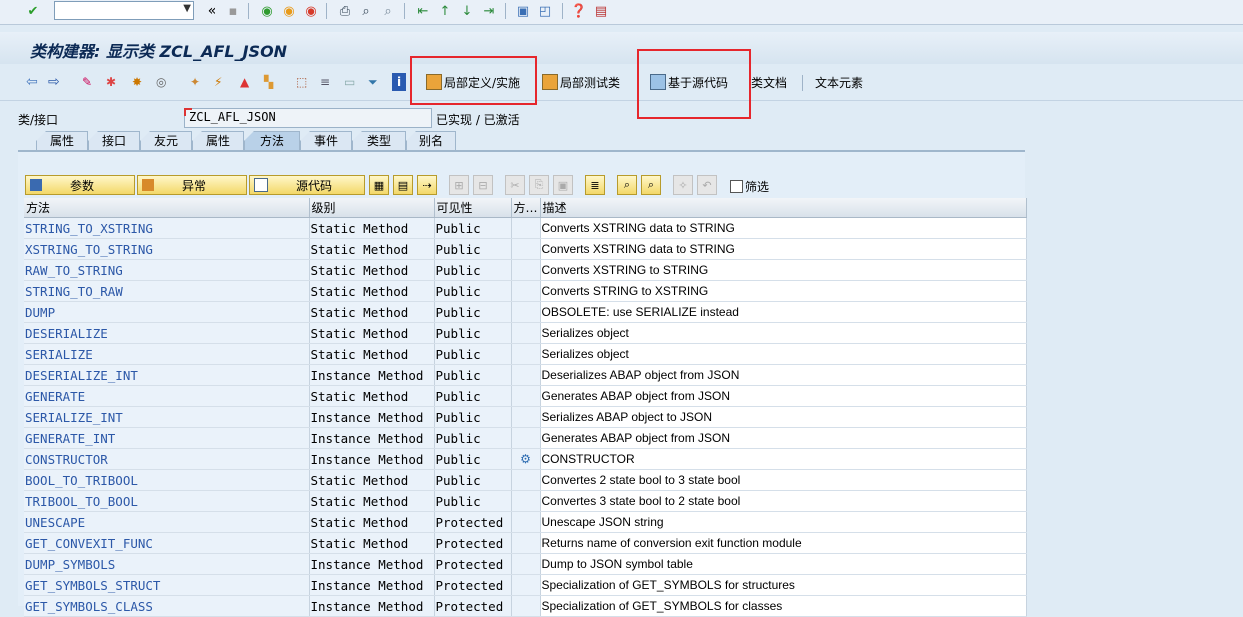 This screenshot has width=1243, height=617. What do you see at coordinates (166, 140) in the screenshot?
I see `tab-friends: 友元` at bounding box center [166, 140].